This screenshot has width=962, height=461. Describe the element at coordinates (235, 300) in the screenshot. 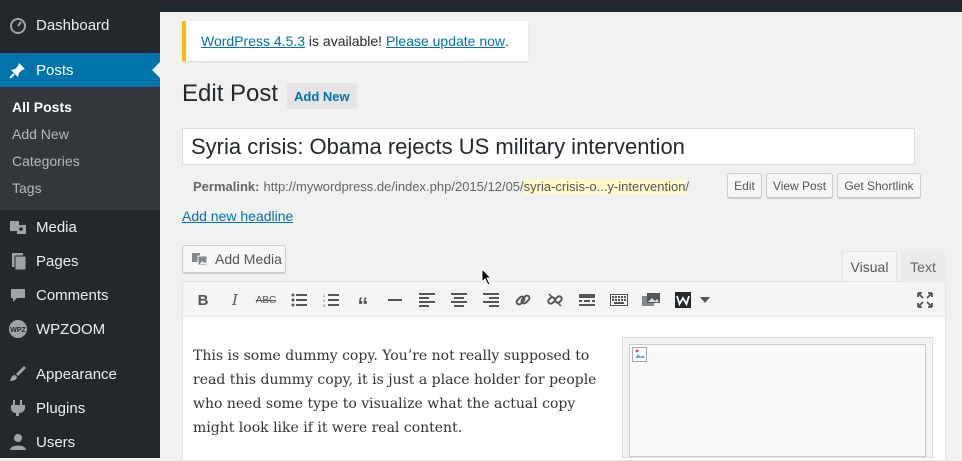

I see `italic-icon: I` at that location.